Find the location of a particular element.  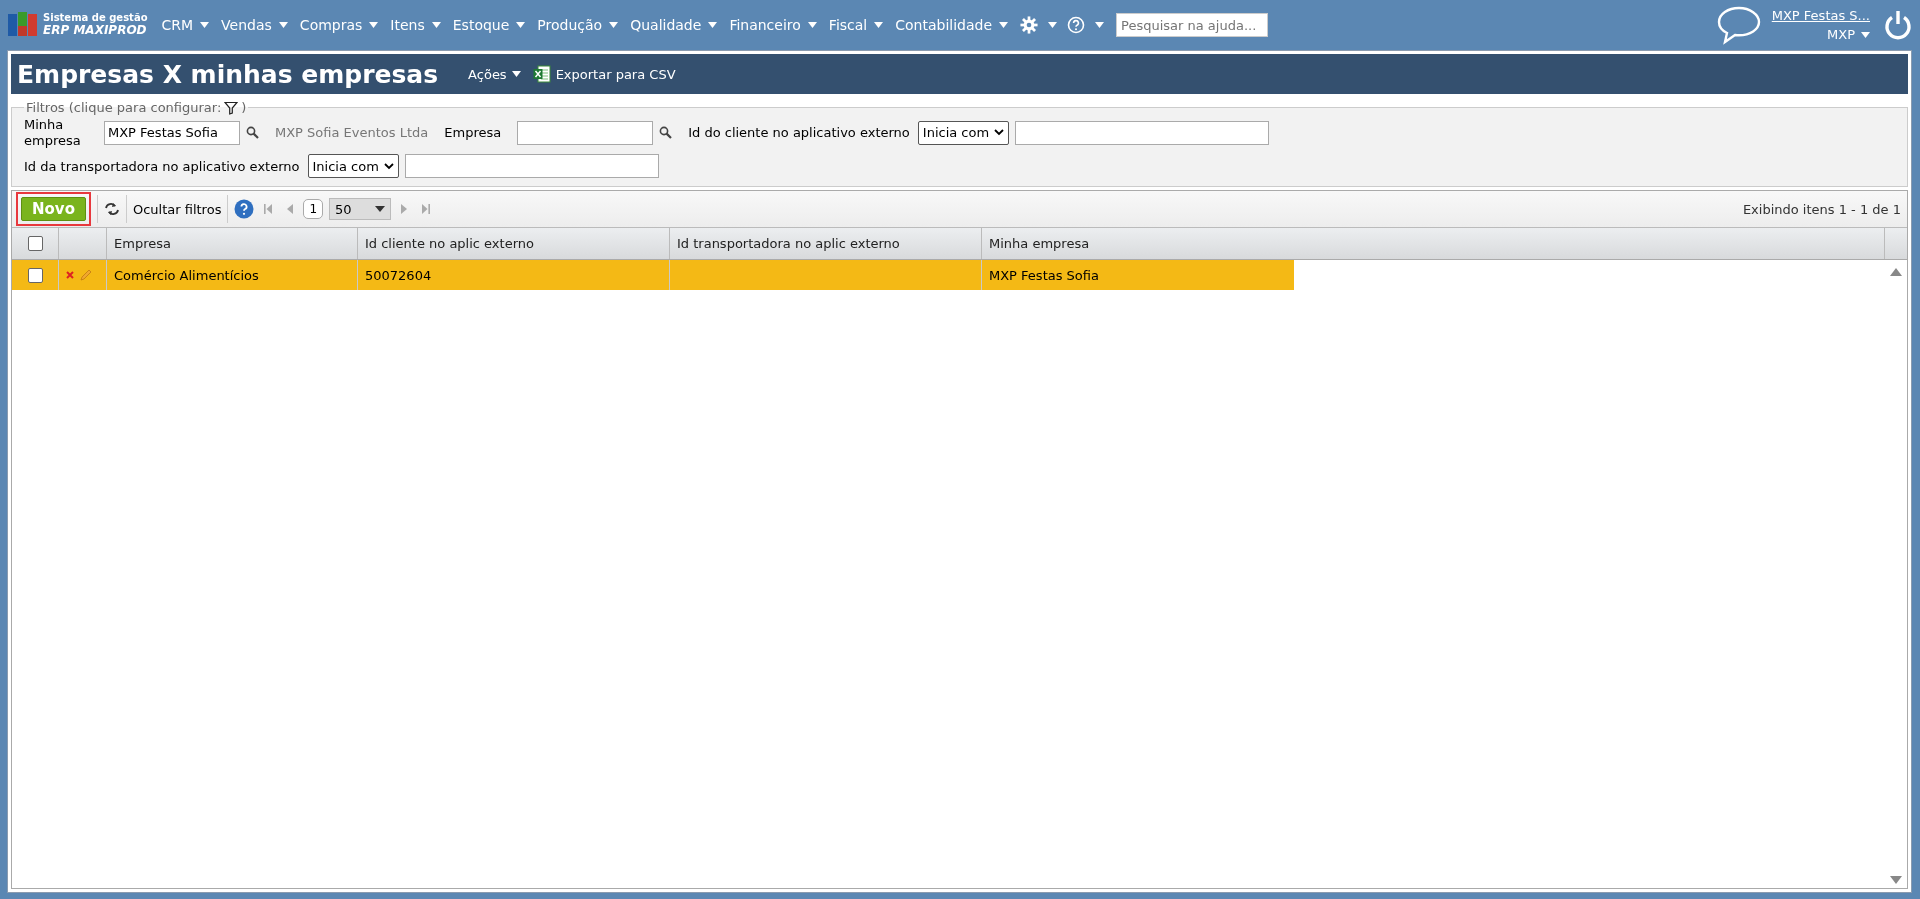

page-size-select: 50 is located at coordinates (360, 209).